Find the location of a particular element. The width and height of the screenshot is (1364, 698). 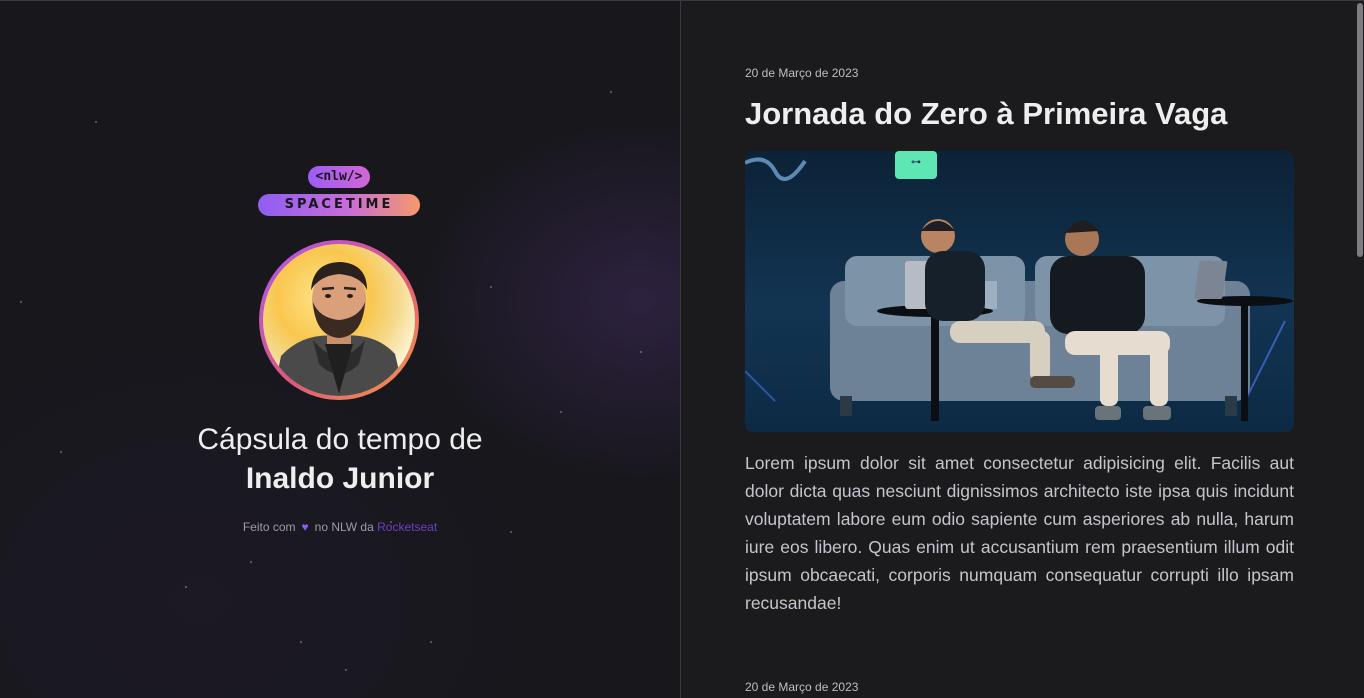

nlw-spacetime-logo: <nlw/> SPACETIME is located at coordinates (339, 191).